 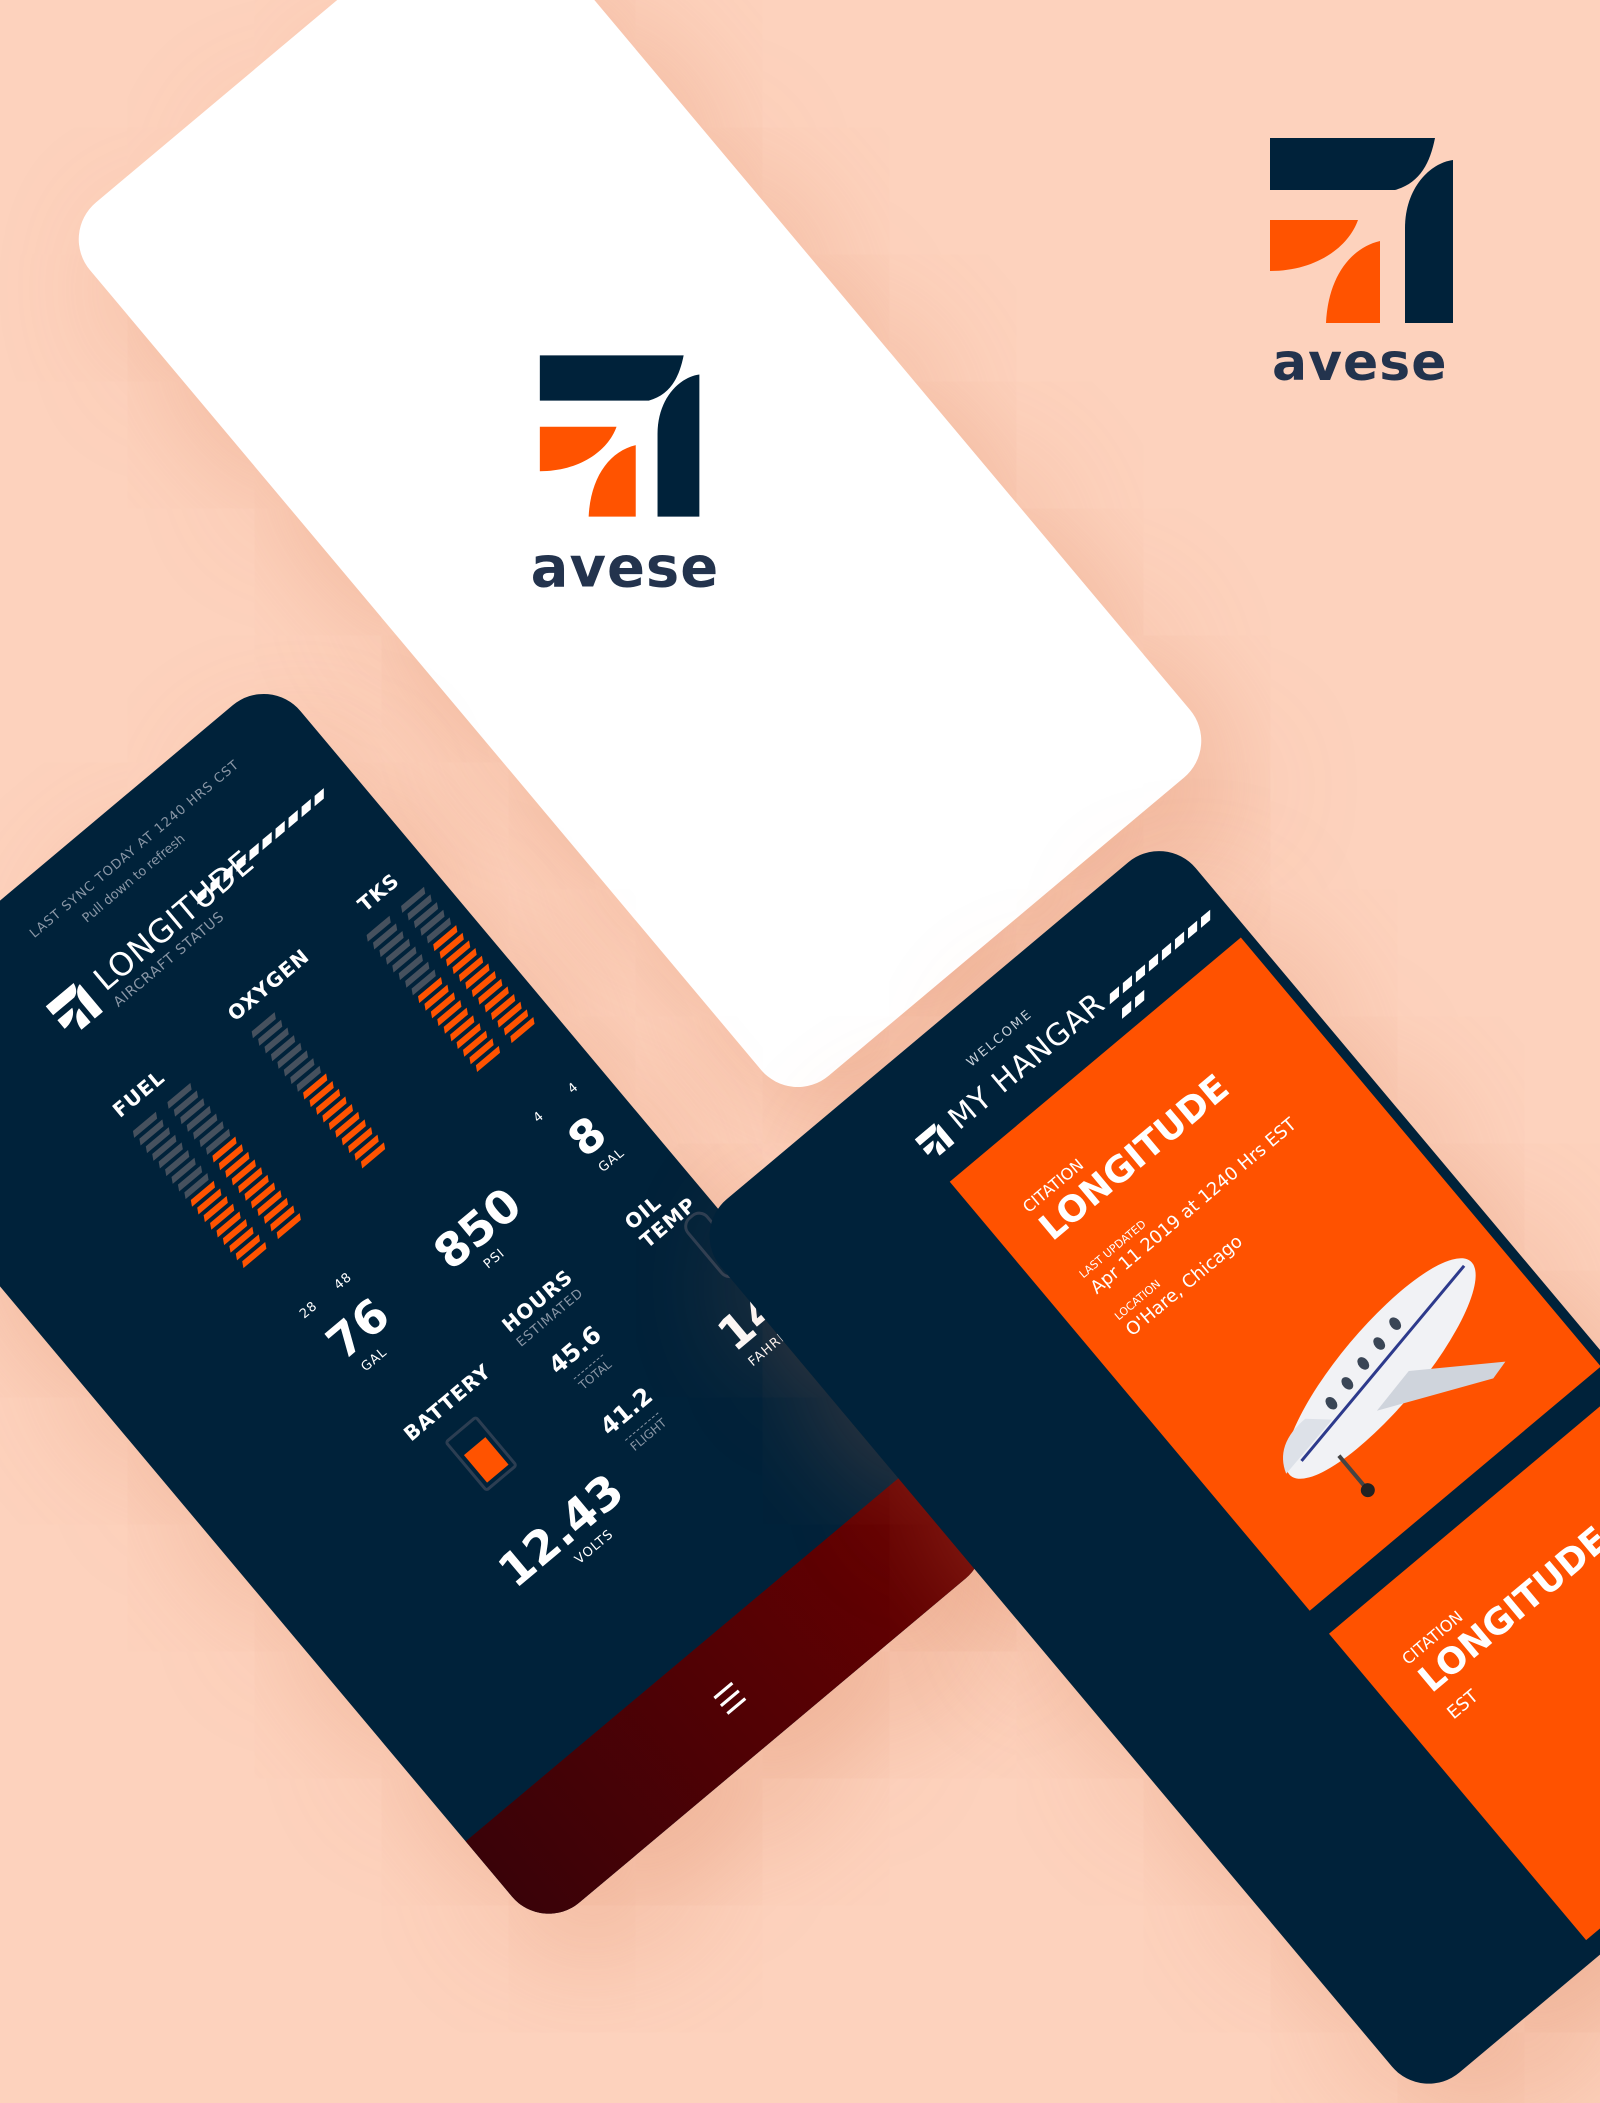 What do you see at coordinates (625, 568) in the screenshot?
I see `splash-wordmark: avese` at bounding box center [625, 568].